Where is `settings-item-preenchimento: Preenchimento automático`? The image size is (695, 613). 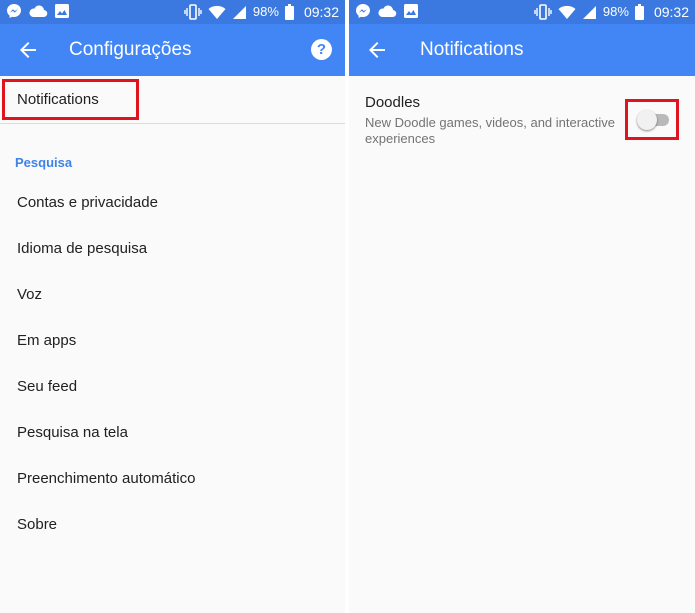 settings-item-preenchimento: Preenchimento automático is located at coordinates (106, 479).